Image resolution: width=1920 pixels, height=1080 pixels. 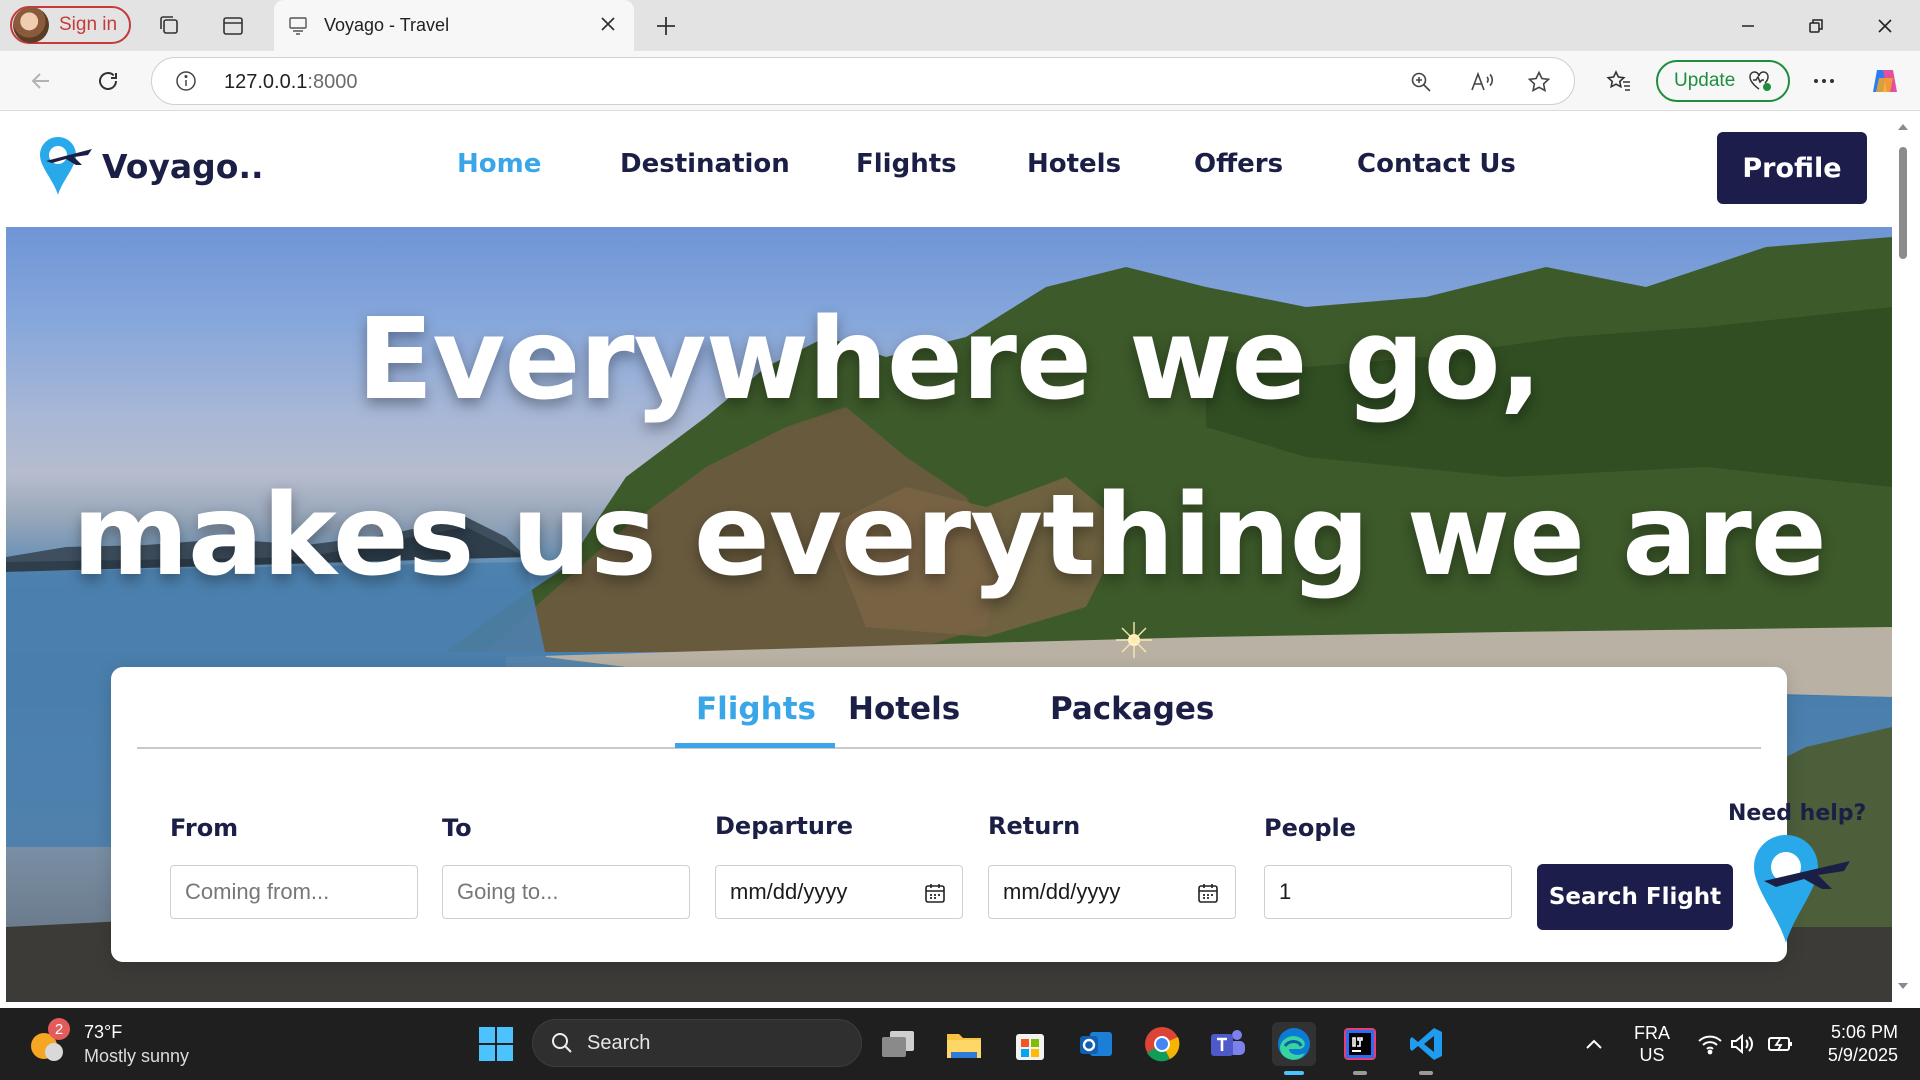 What do you see at coordinates (863, 81) in the screenshot?
I see `address-bar: 127.0.0.1:8000` at bounding box center [863, 81].